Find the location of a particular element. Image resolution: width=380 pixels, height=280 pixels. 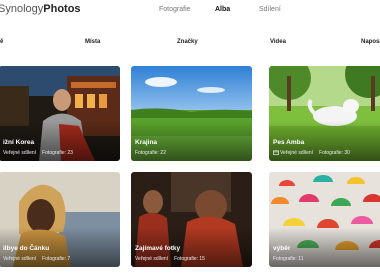

photo-count: Fotografie: 30 is located at coordinates (334, 153).